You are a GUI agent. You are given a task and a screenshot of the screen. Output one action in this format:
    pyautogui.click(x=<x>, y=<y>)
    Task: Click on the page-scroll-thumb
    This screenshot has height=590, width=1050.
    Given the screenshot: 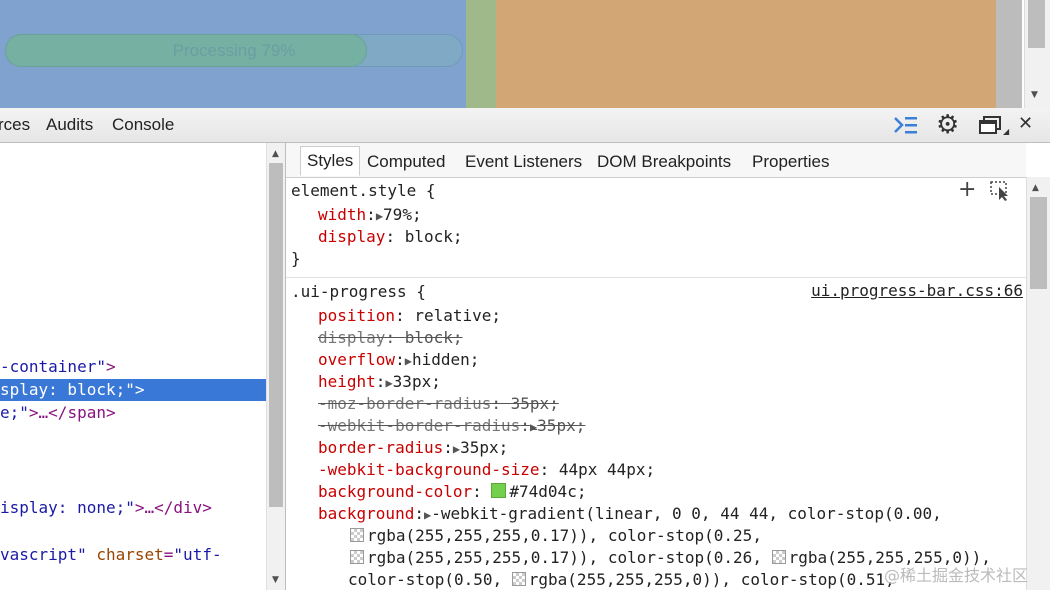 What is the action you would take?
    pyautogui.click(x=1036, y=24)
    